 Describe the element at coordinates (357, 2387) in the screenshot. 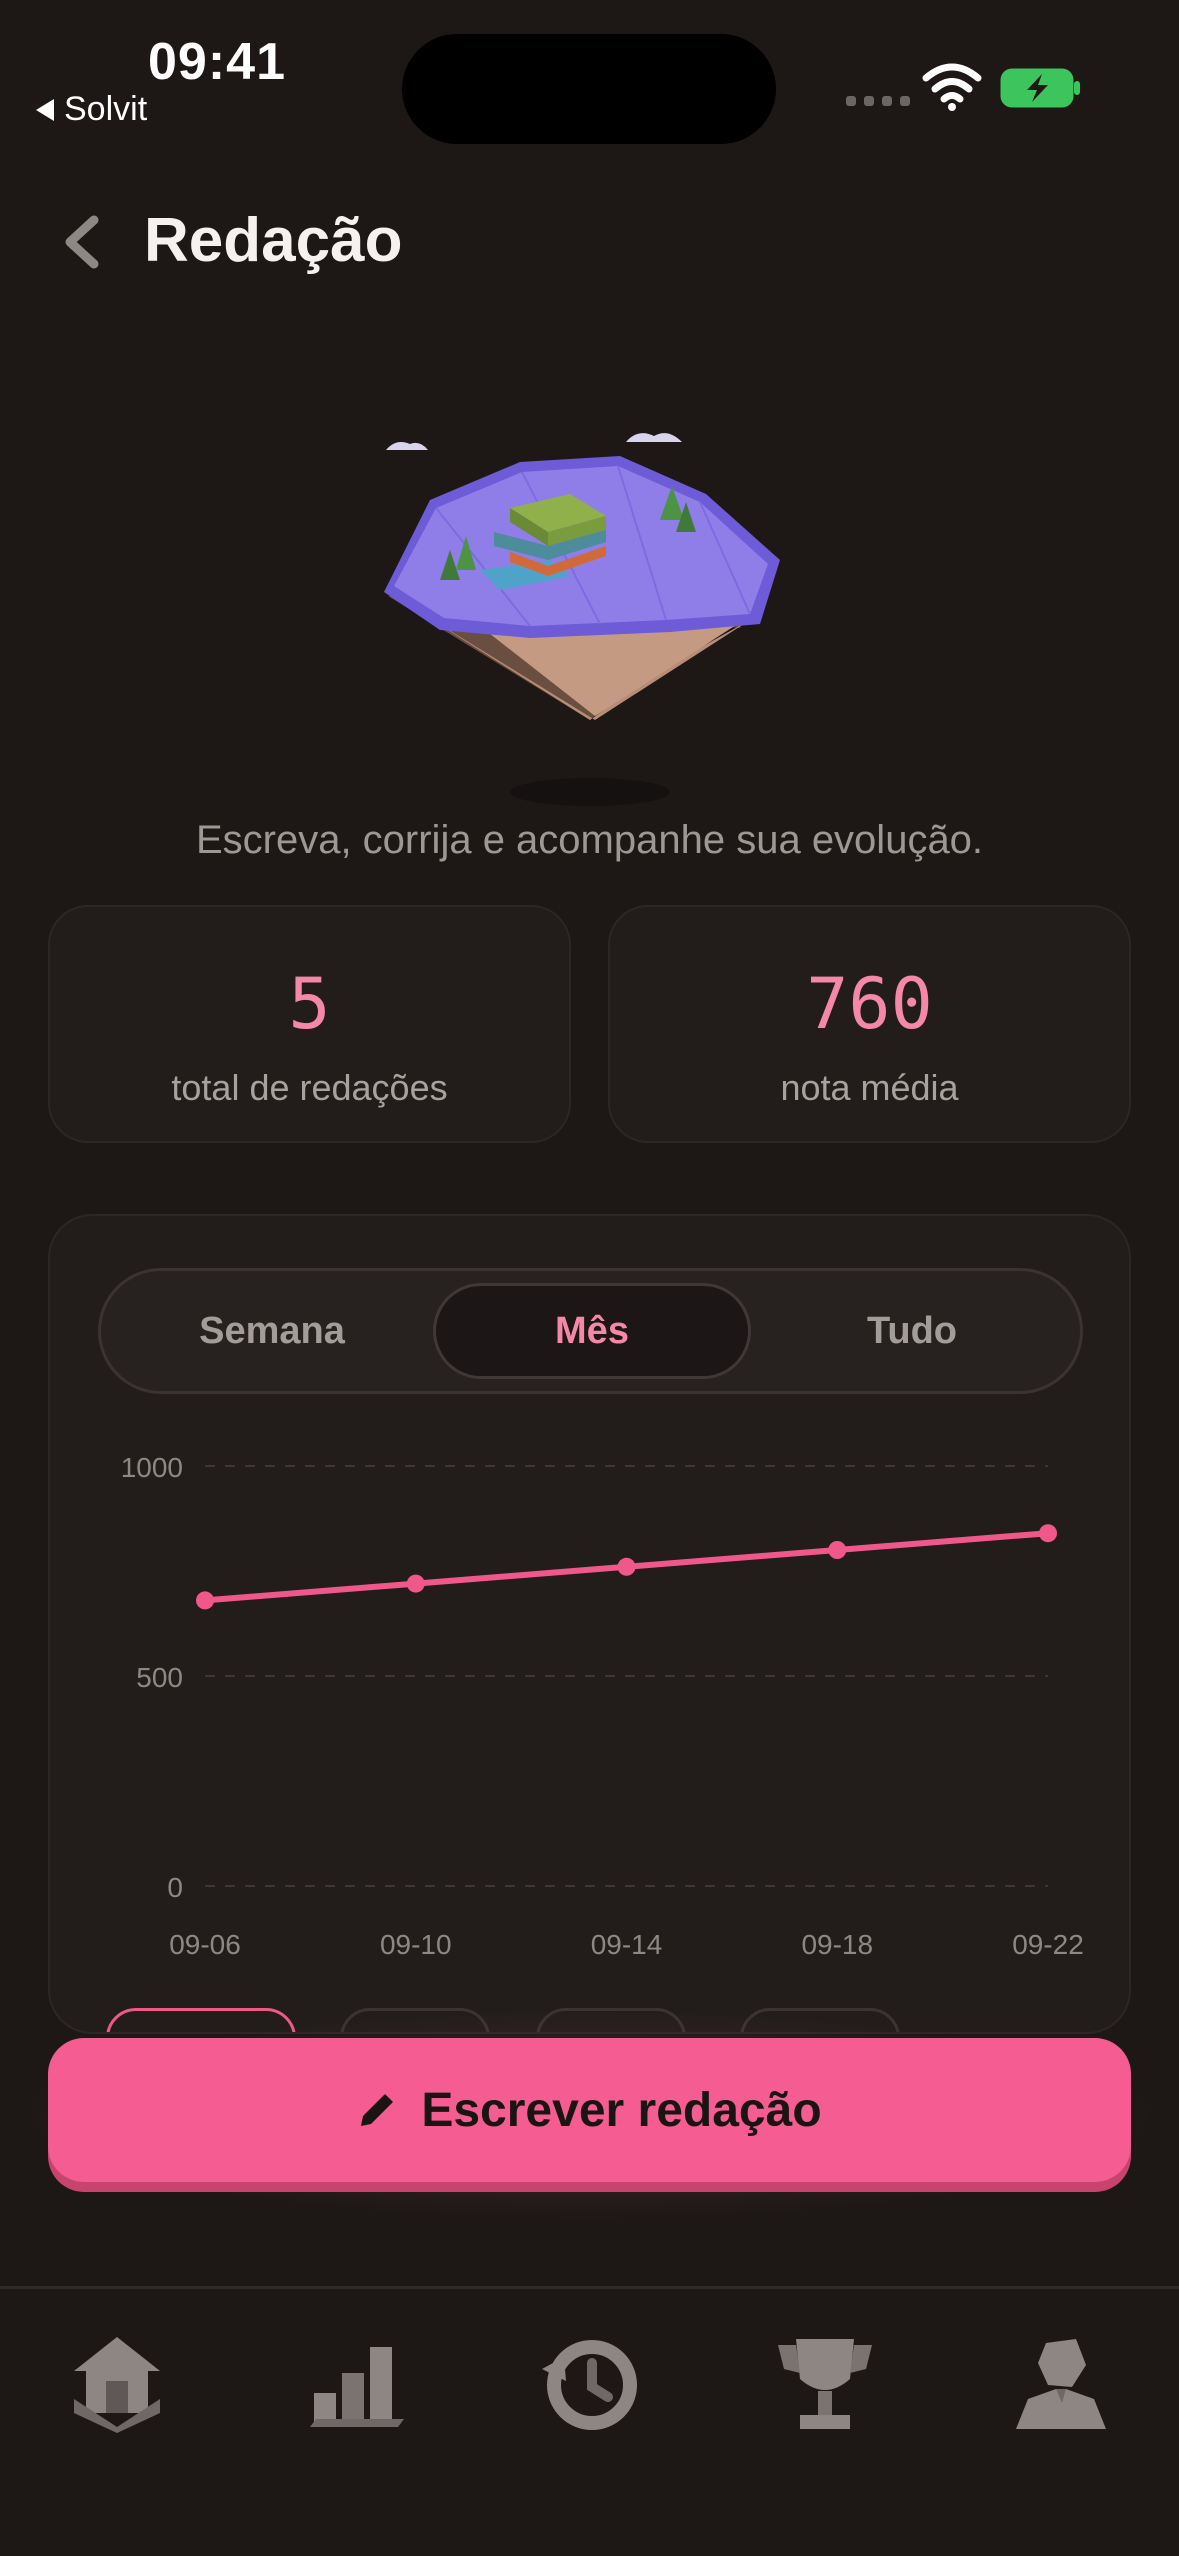

I see `stats-icon` at that location.